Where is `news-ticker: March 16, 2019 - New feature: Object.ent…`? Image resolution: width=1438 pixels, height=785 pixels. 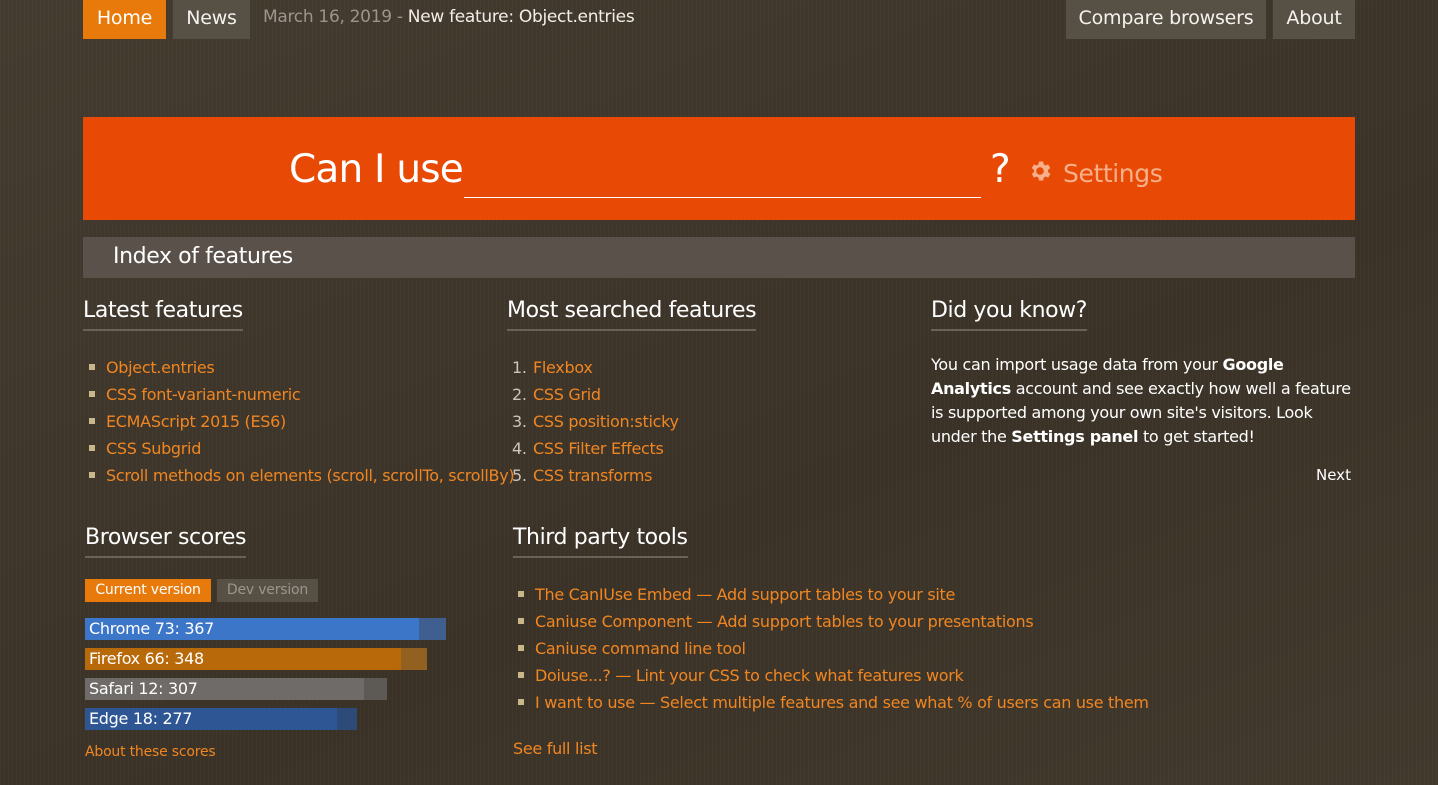
news-ticker: March 16, 2019 - New feature: Object.ent… is located at coordinates (449, 17).